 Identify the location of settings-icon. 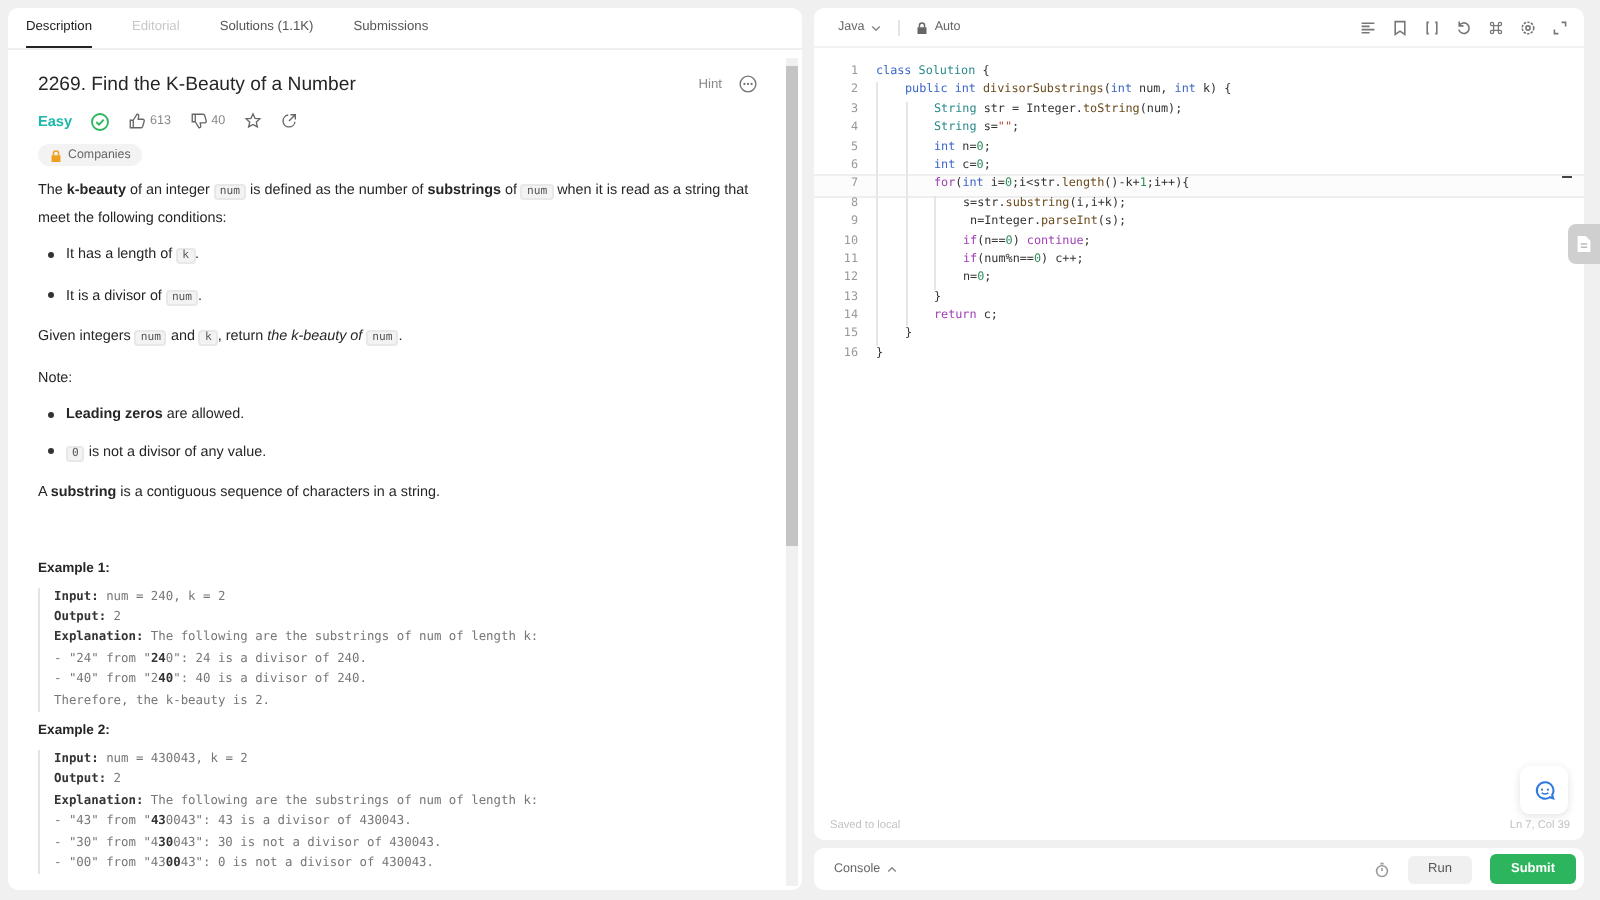
(1528, 27).